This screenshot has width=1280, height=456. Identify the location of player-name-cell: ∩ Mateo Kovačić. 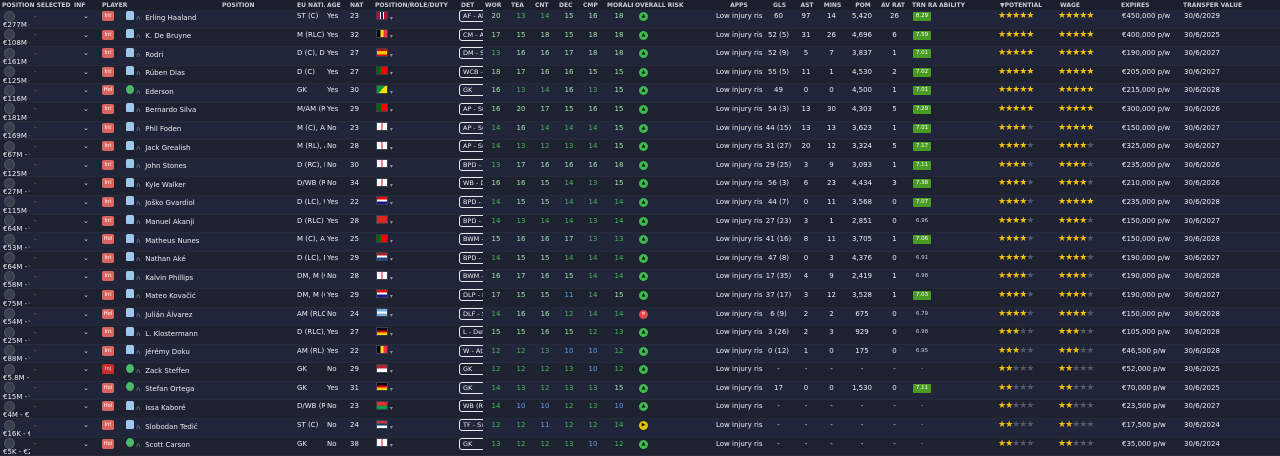
(170, 294).